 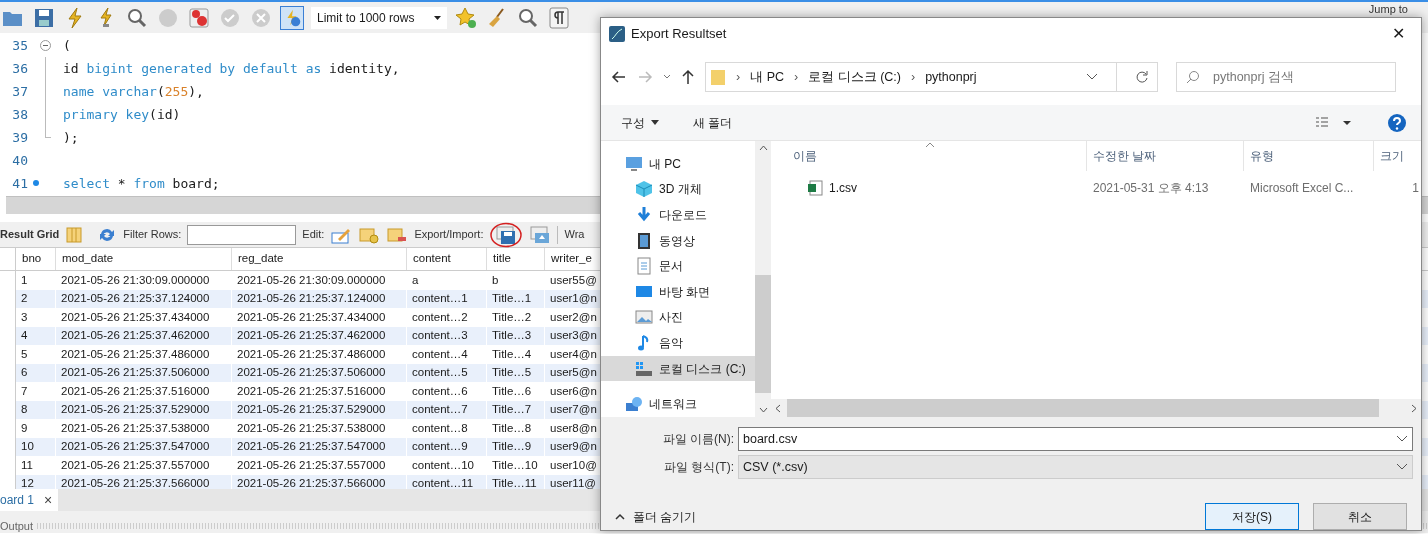 I want to click on computer-icon, so click(x=634, y=163).